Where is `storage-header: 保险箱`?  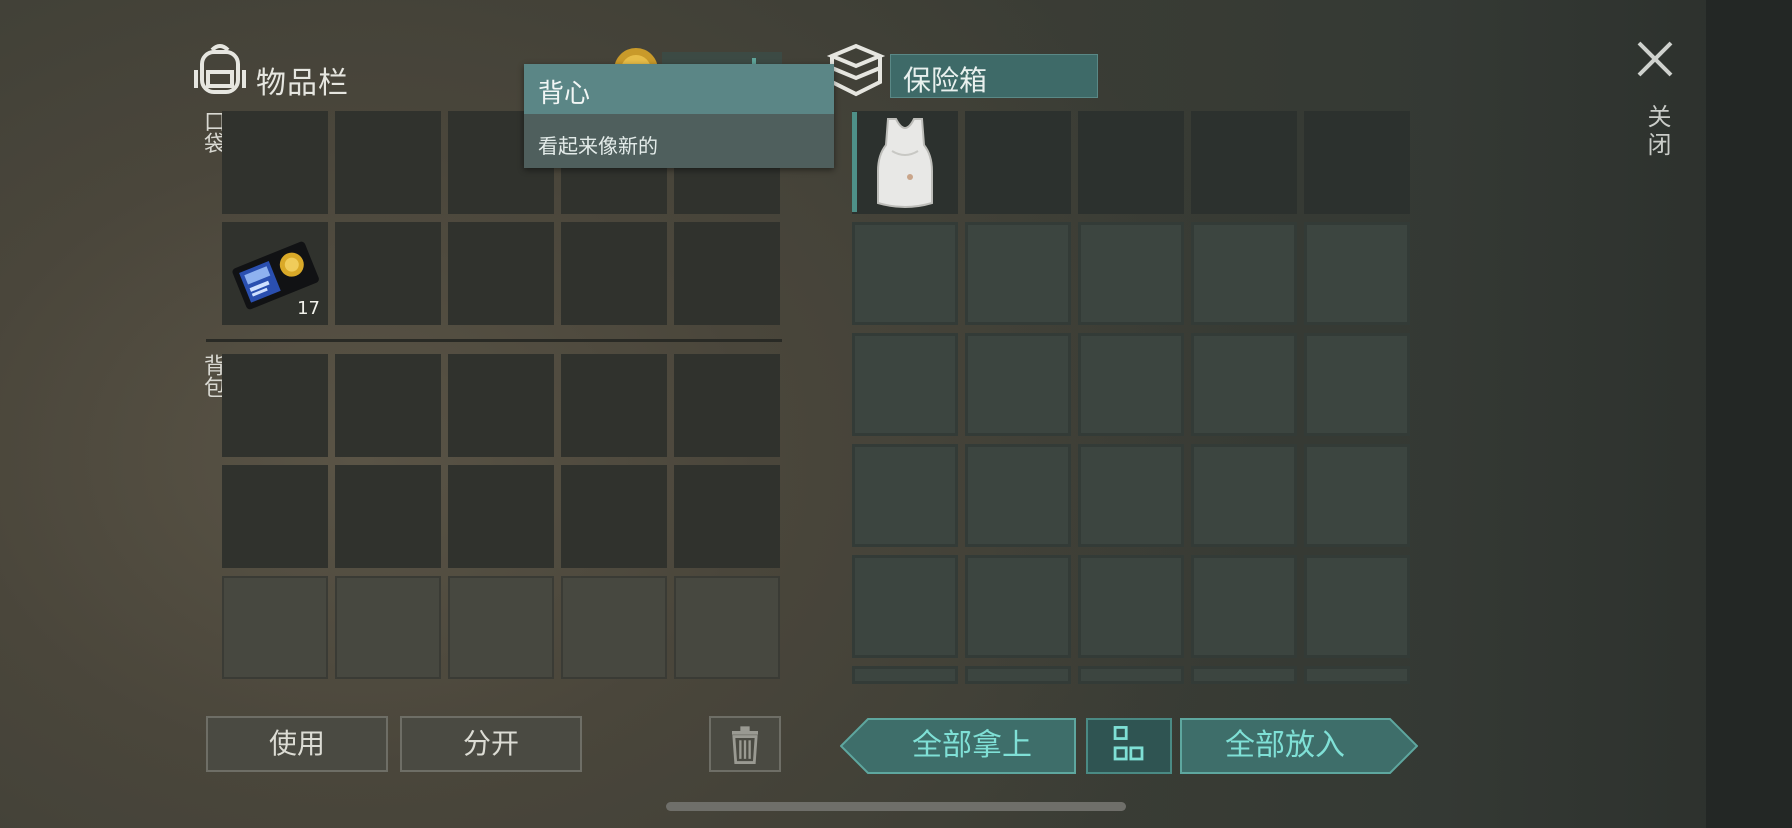 storage-header: 保险箱 is located at coordinates (994, 76).